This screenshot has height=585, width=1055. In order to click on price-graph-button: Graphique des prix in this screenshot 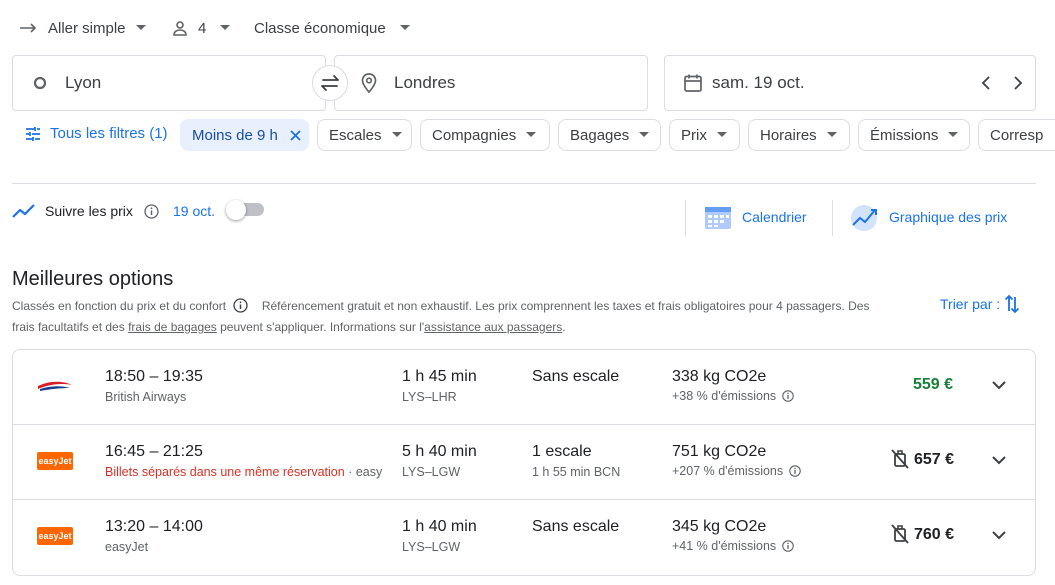, I will do `click(948, 217)`.